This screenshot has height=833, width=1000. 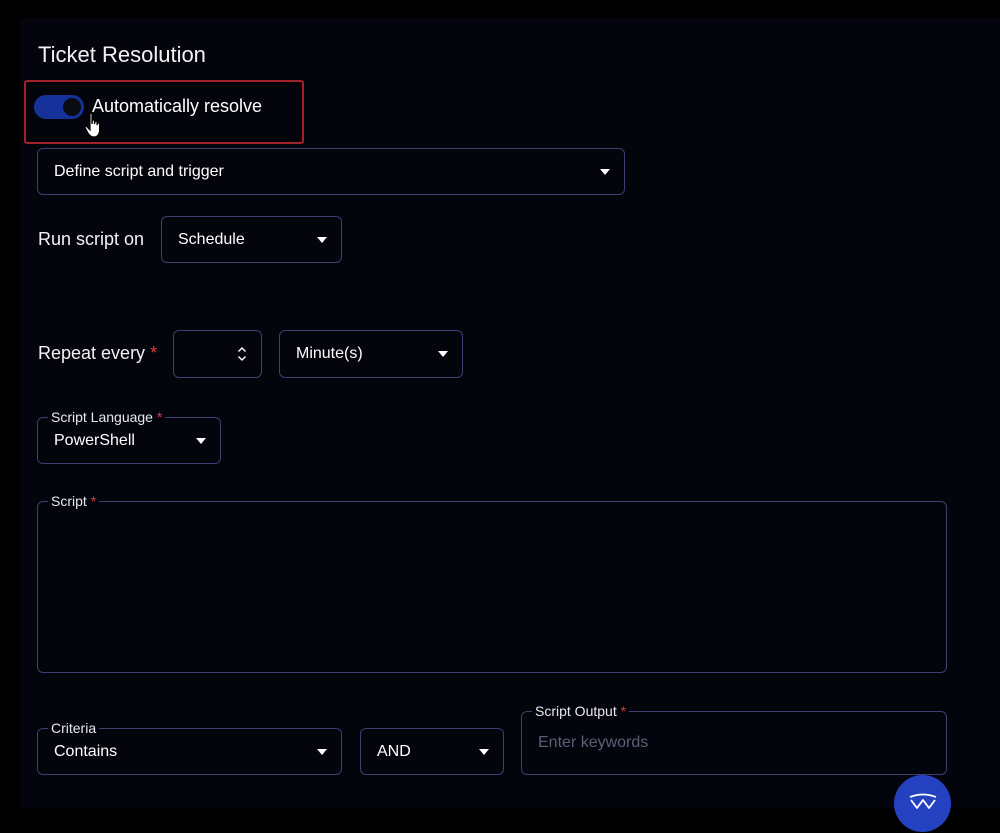 What do you see at coordinates (394, 751) in the screenshot?
I see `operator-value: AND` at bounding box center [394, 751].